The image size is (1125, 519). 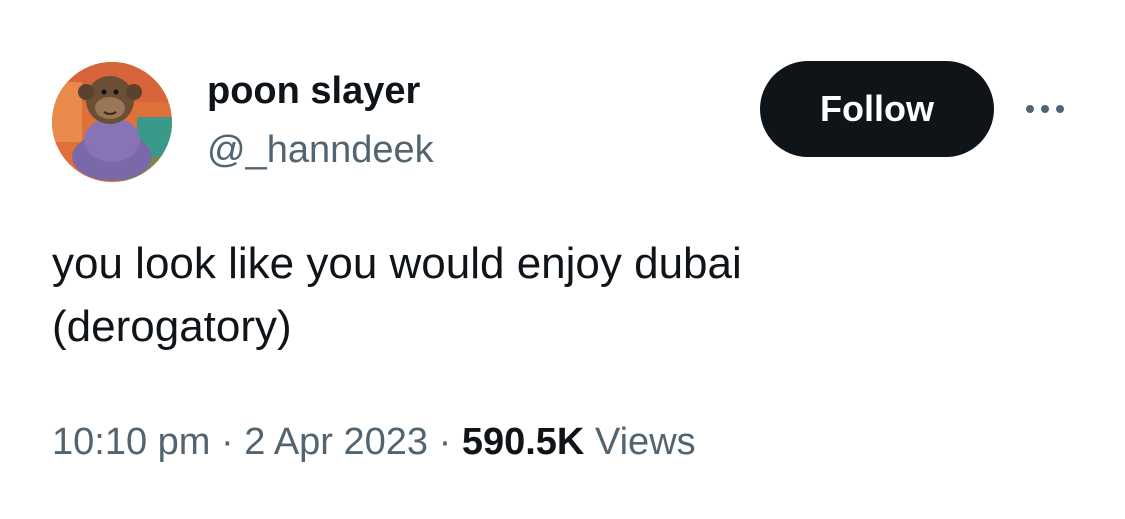 I want to click on views-count: 590.5K, so click(x=523, y=442).